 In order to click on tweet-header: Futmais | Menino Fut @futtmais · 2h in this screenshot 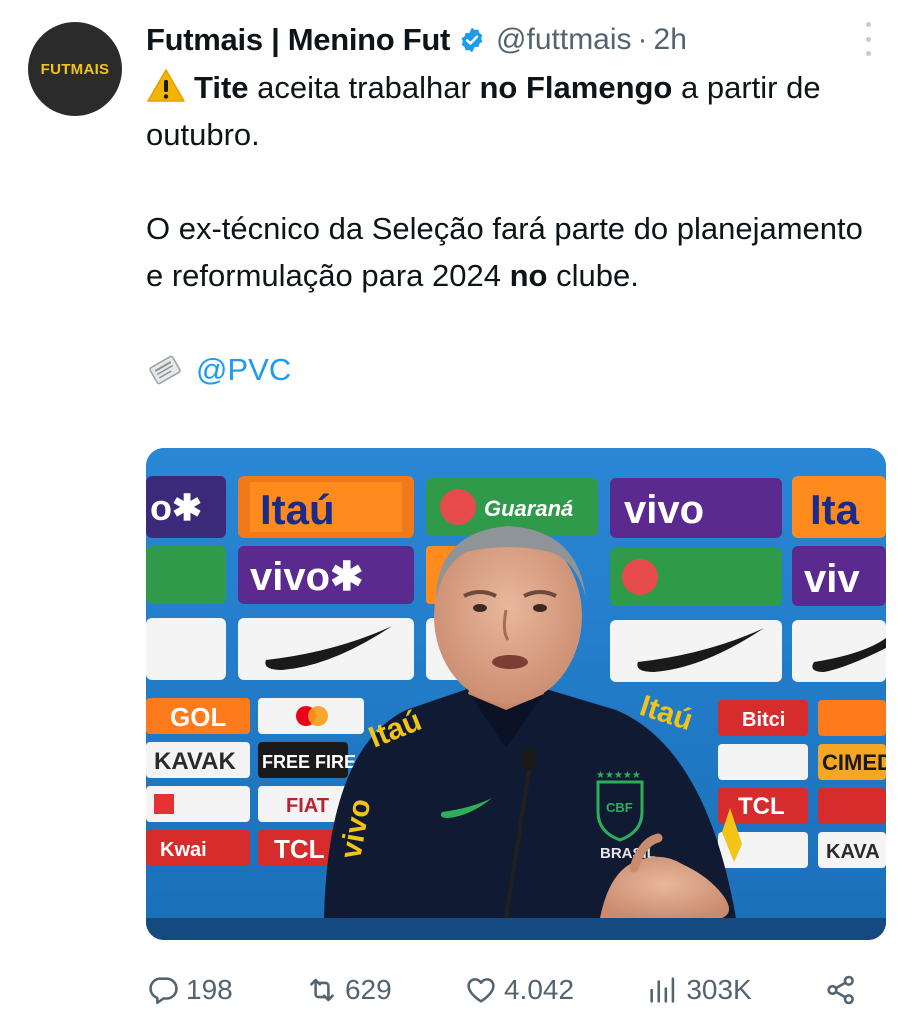, I will do `click(500, 40)`.